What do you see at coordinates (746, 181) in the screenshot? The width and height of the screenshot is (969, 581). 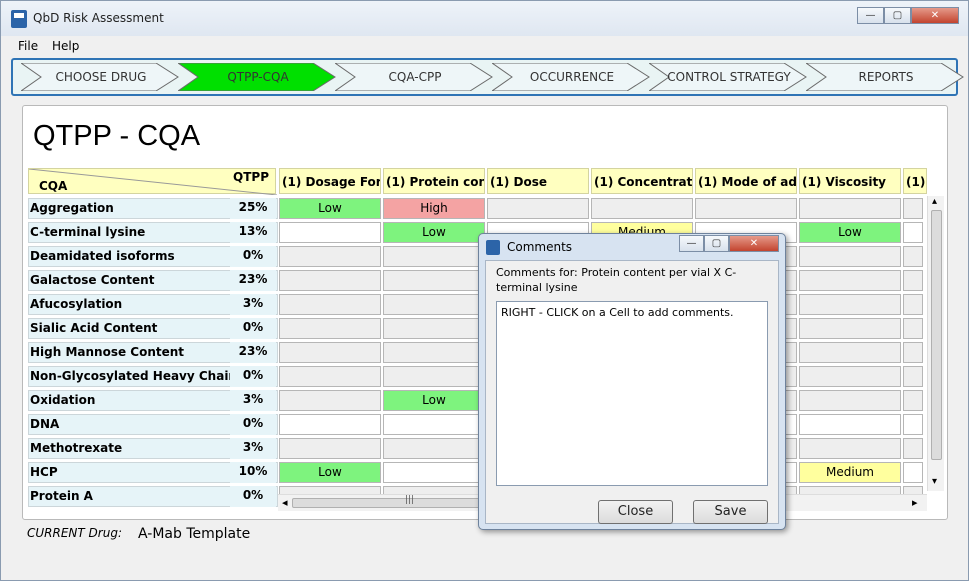 I see `column-header: (1) Mode of admi` at bounding box center [746, 181].